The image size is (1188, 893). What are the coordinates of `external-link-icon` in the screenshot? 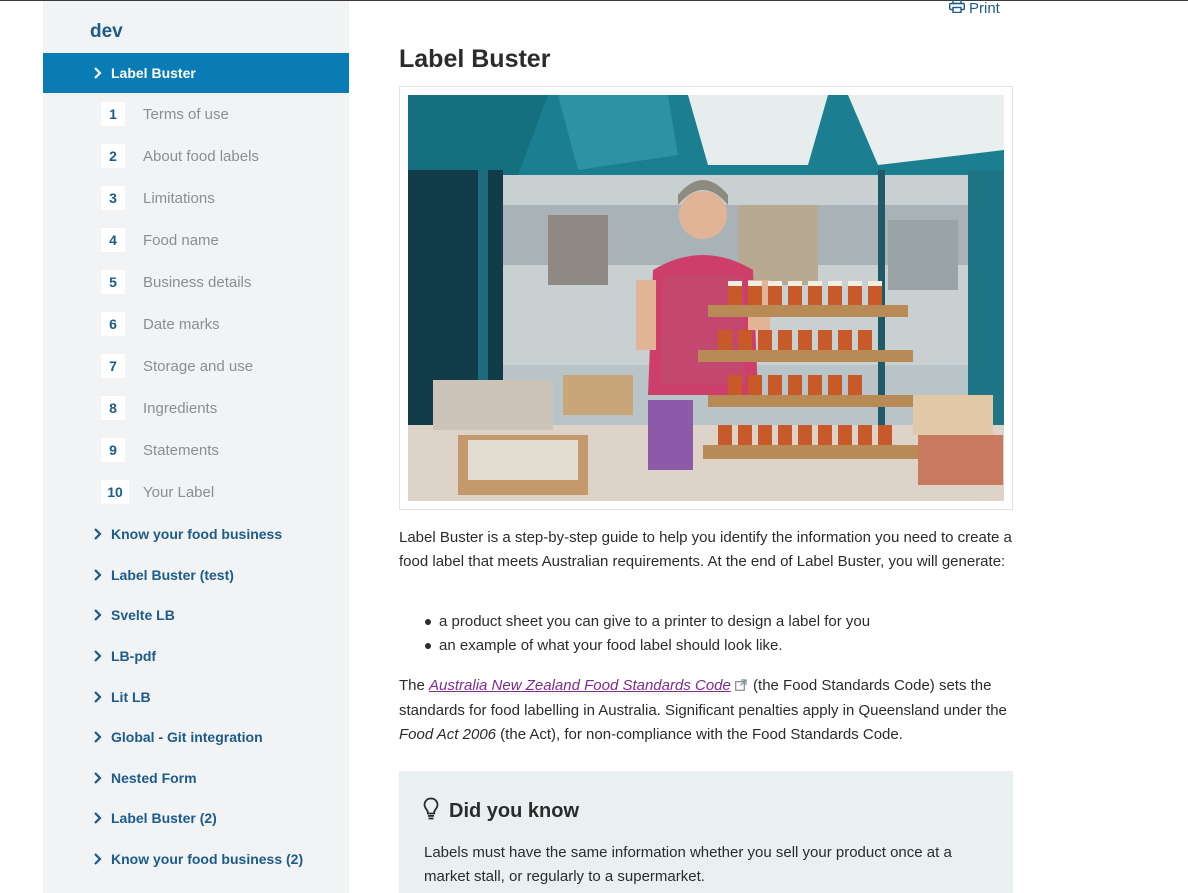 It's located at (740, 687).